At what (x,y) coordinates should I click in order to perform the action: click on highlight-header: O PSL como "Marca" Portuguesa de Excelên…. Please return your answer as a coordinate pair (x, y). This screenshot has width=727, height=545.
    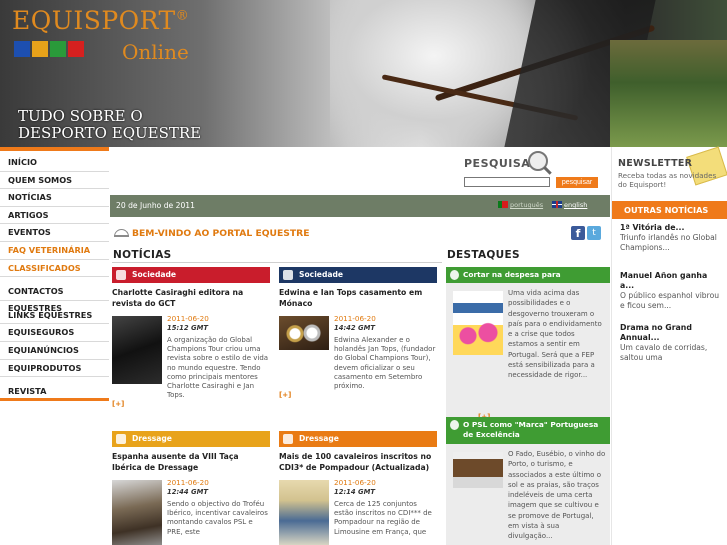
    Looking at the image, I should click on (528, 430).